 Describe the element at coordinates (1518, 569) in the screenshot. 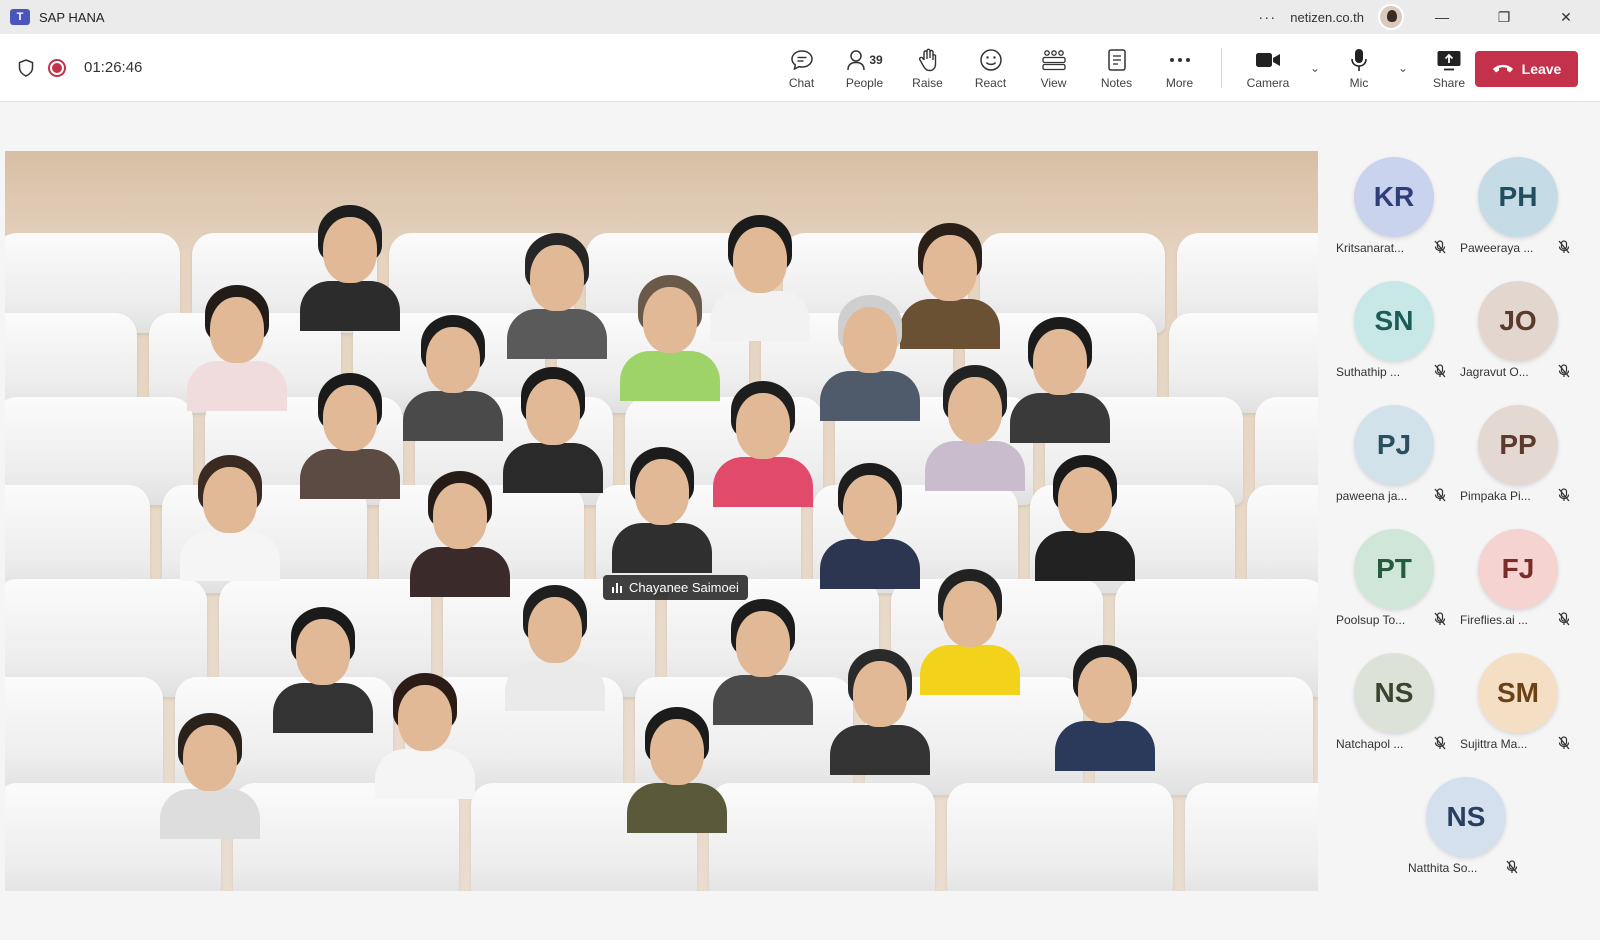

I see `avatar: FJ` at that location.